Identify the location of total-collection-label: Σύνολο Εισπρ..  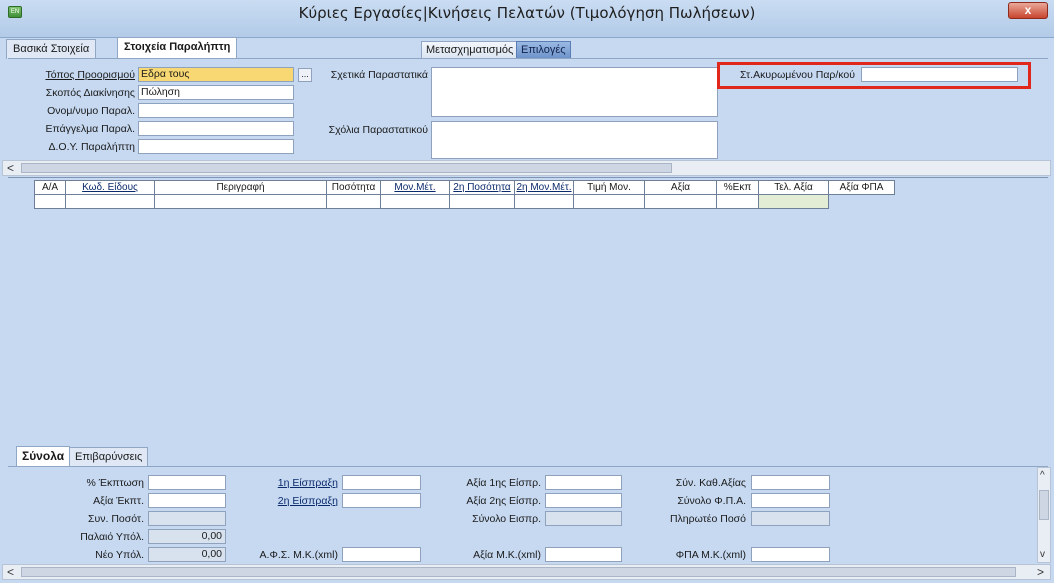
(506, 519).